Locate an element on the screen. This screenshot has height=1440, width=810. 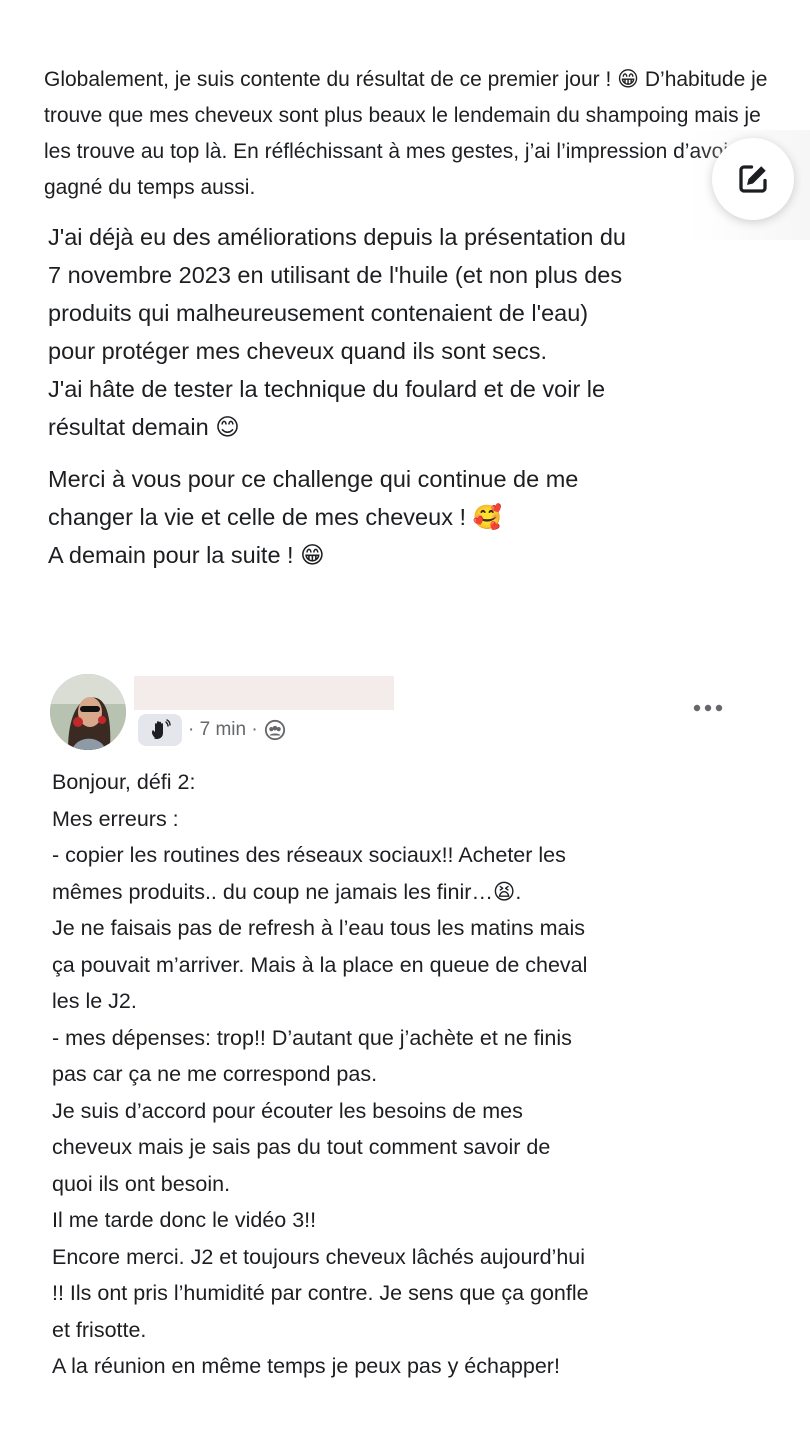
author-name-redacted is located at coordinates (264, 693).